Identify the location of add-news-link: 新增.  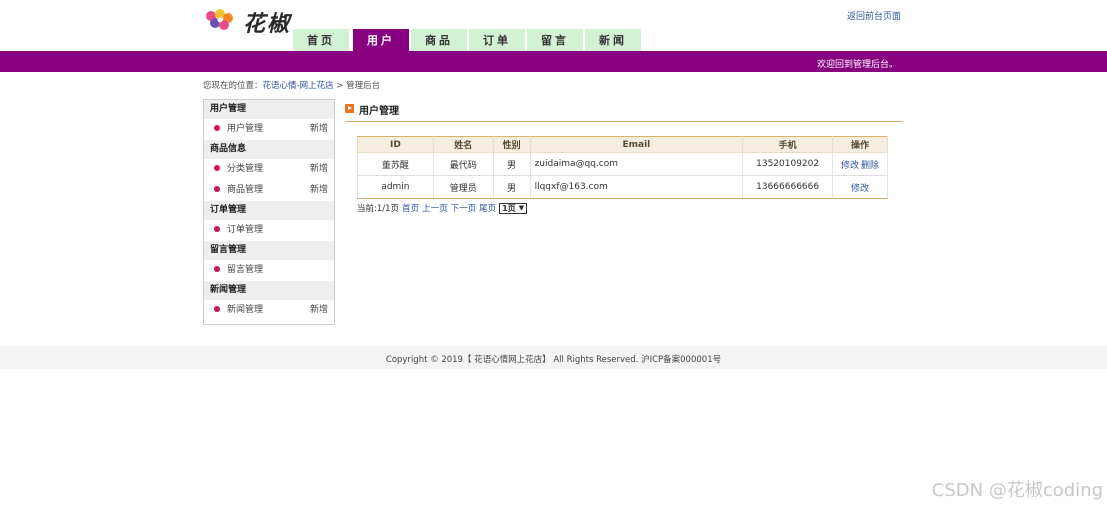
(319, 310).